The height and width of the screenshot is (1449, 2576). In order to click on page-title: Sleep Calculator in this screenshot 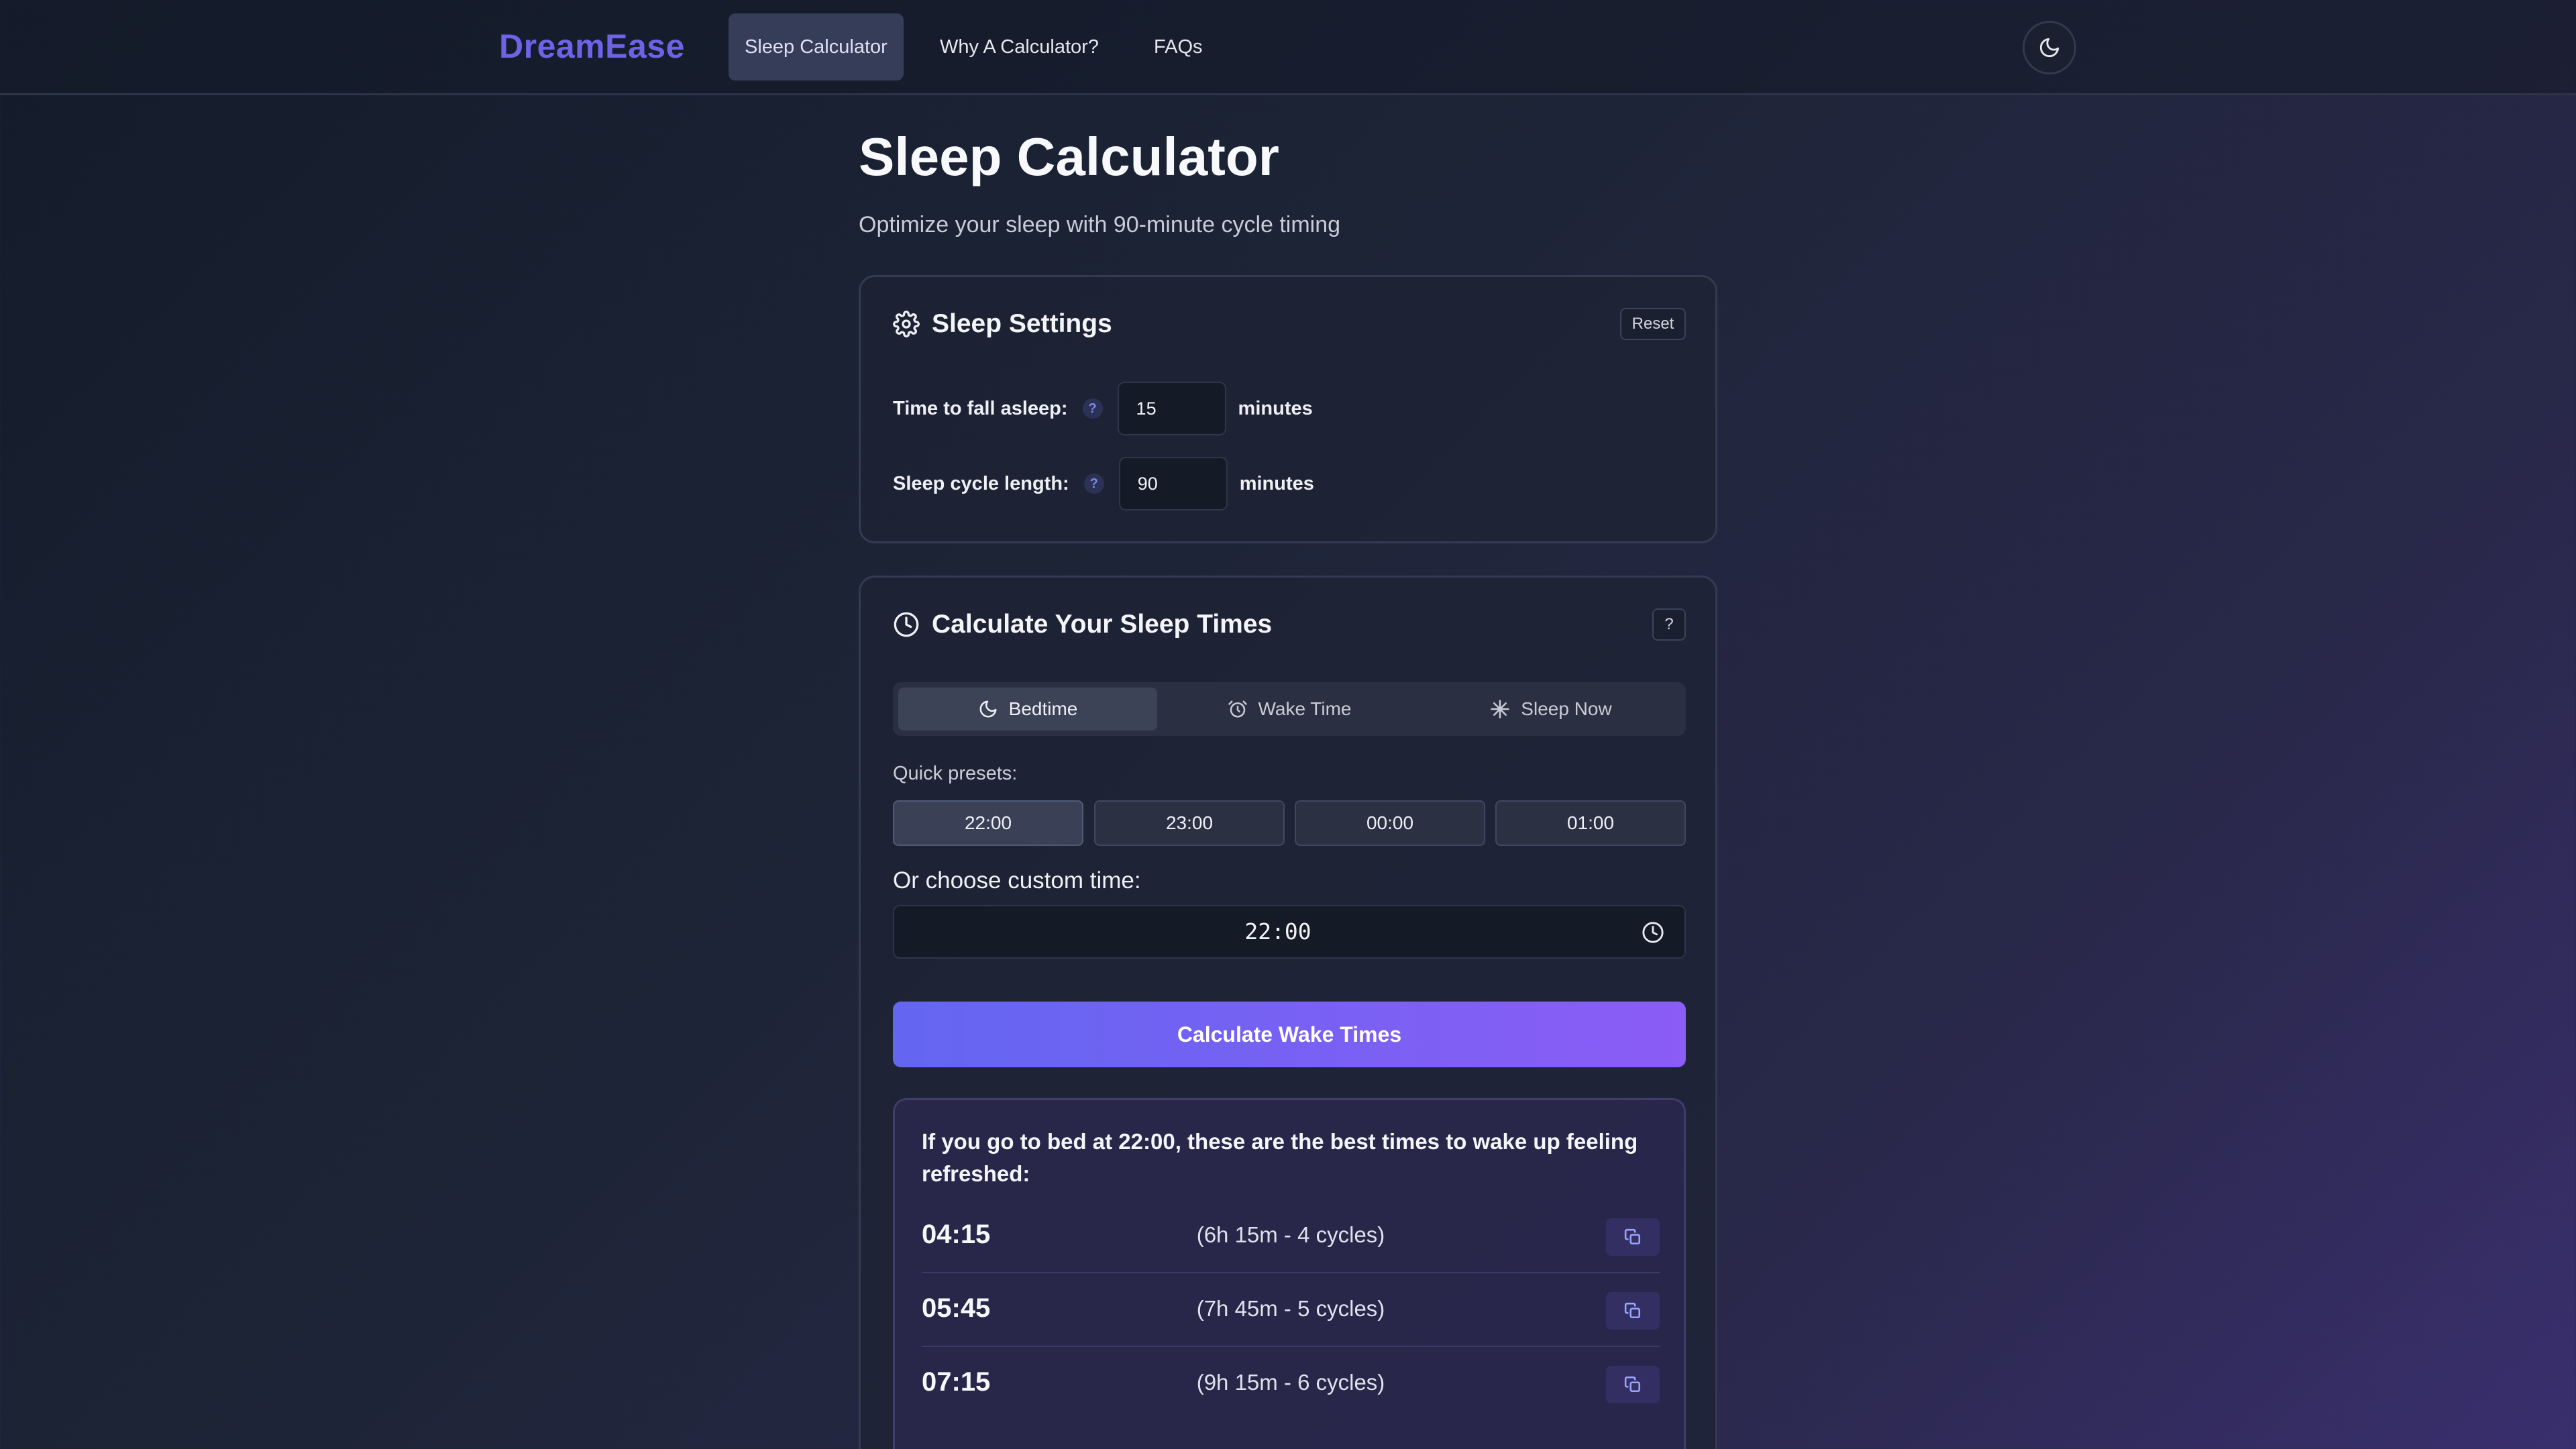, I will do `click(1069, 156)`.